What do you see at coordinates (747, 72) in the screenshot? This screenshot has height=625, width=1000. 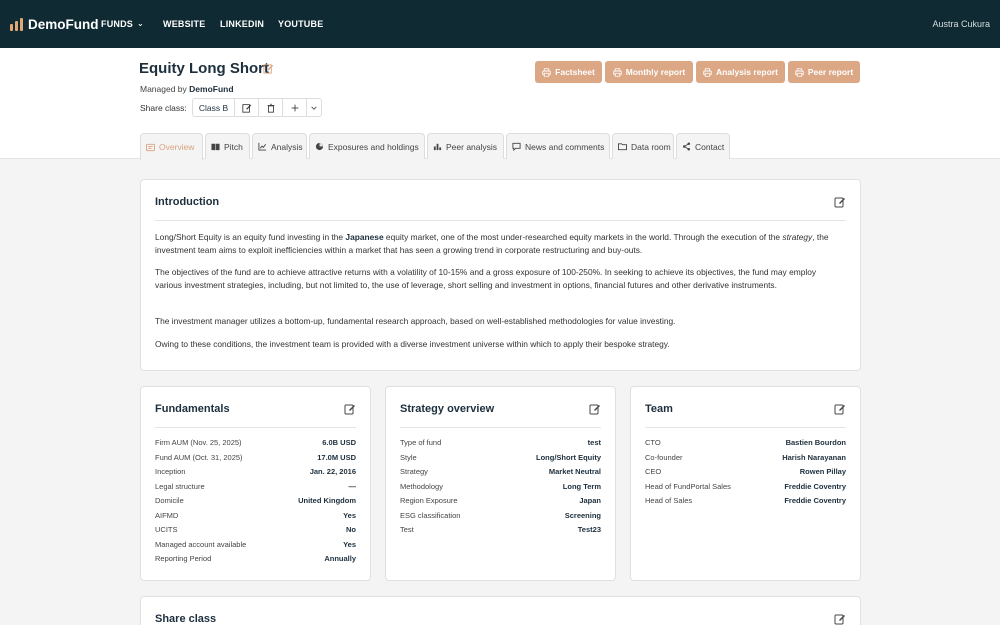 I see `analysis-report-label: Analysis report` at bounding box center [747, 72].